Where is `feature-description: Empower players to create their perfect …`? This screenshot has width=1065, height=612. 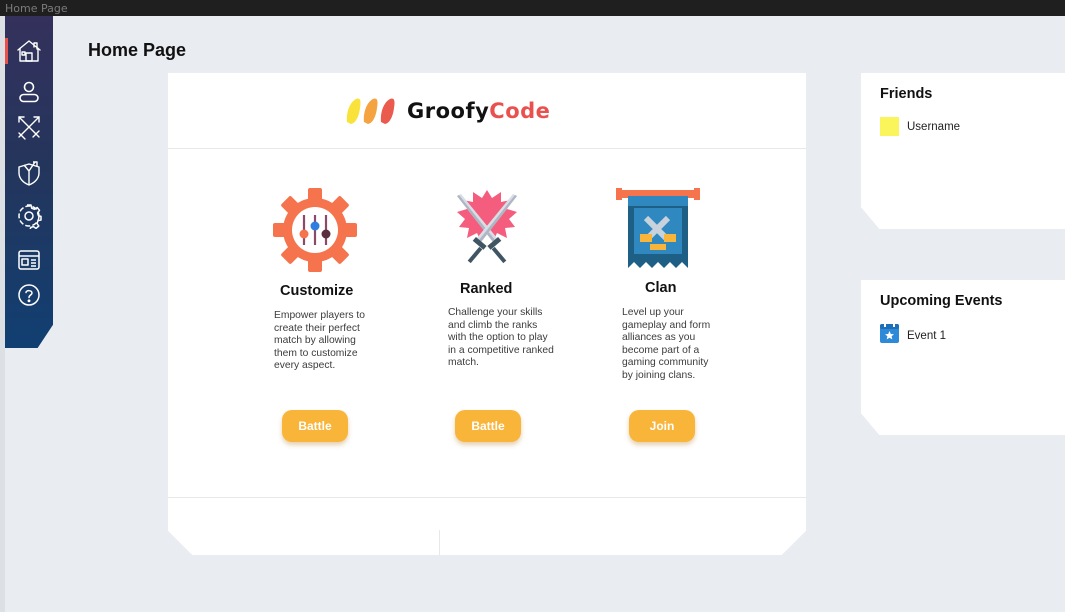 feature-description: Empower players to create their perfect … is located at coordinates (319, 341).